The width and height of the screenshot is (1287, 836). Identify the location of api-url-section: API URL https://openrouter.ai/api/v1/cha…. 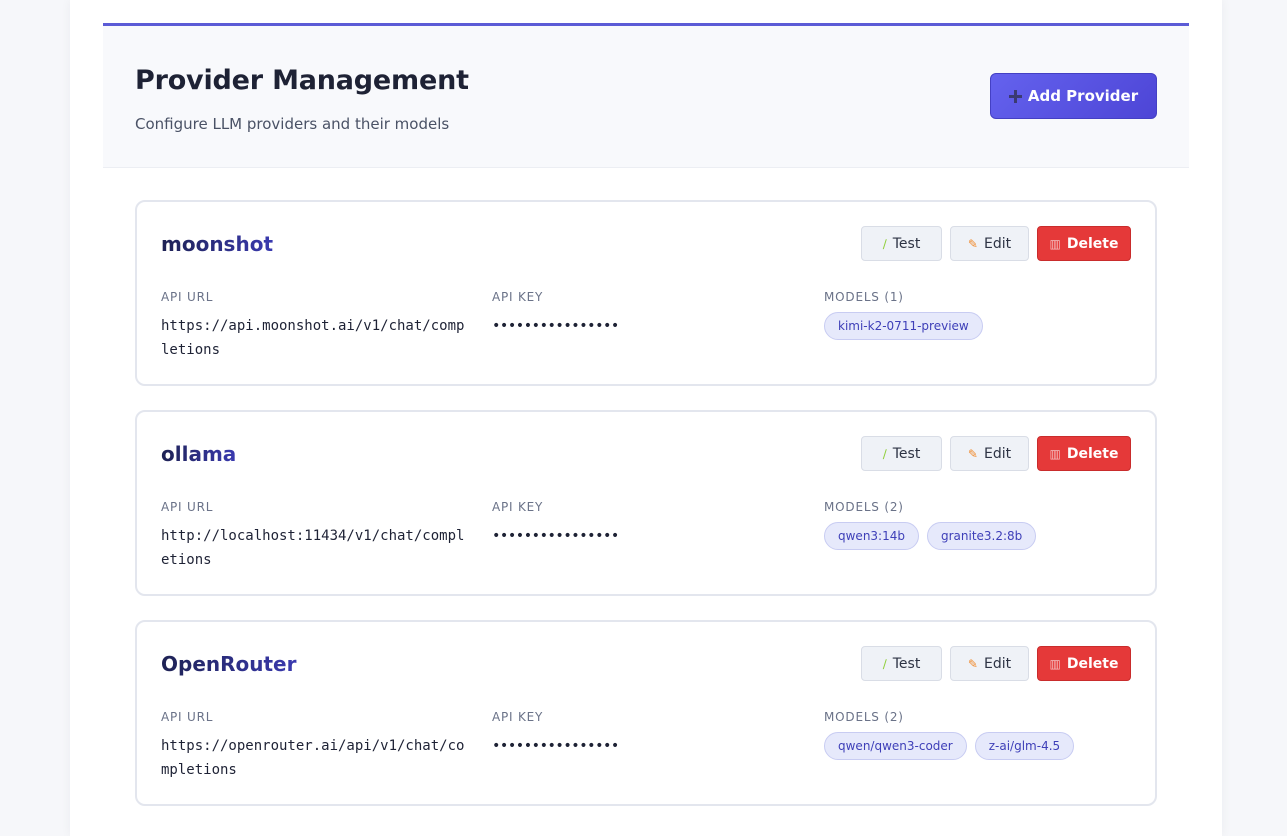
(316, 746).